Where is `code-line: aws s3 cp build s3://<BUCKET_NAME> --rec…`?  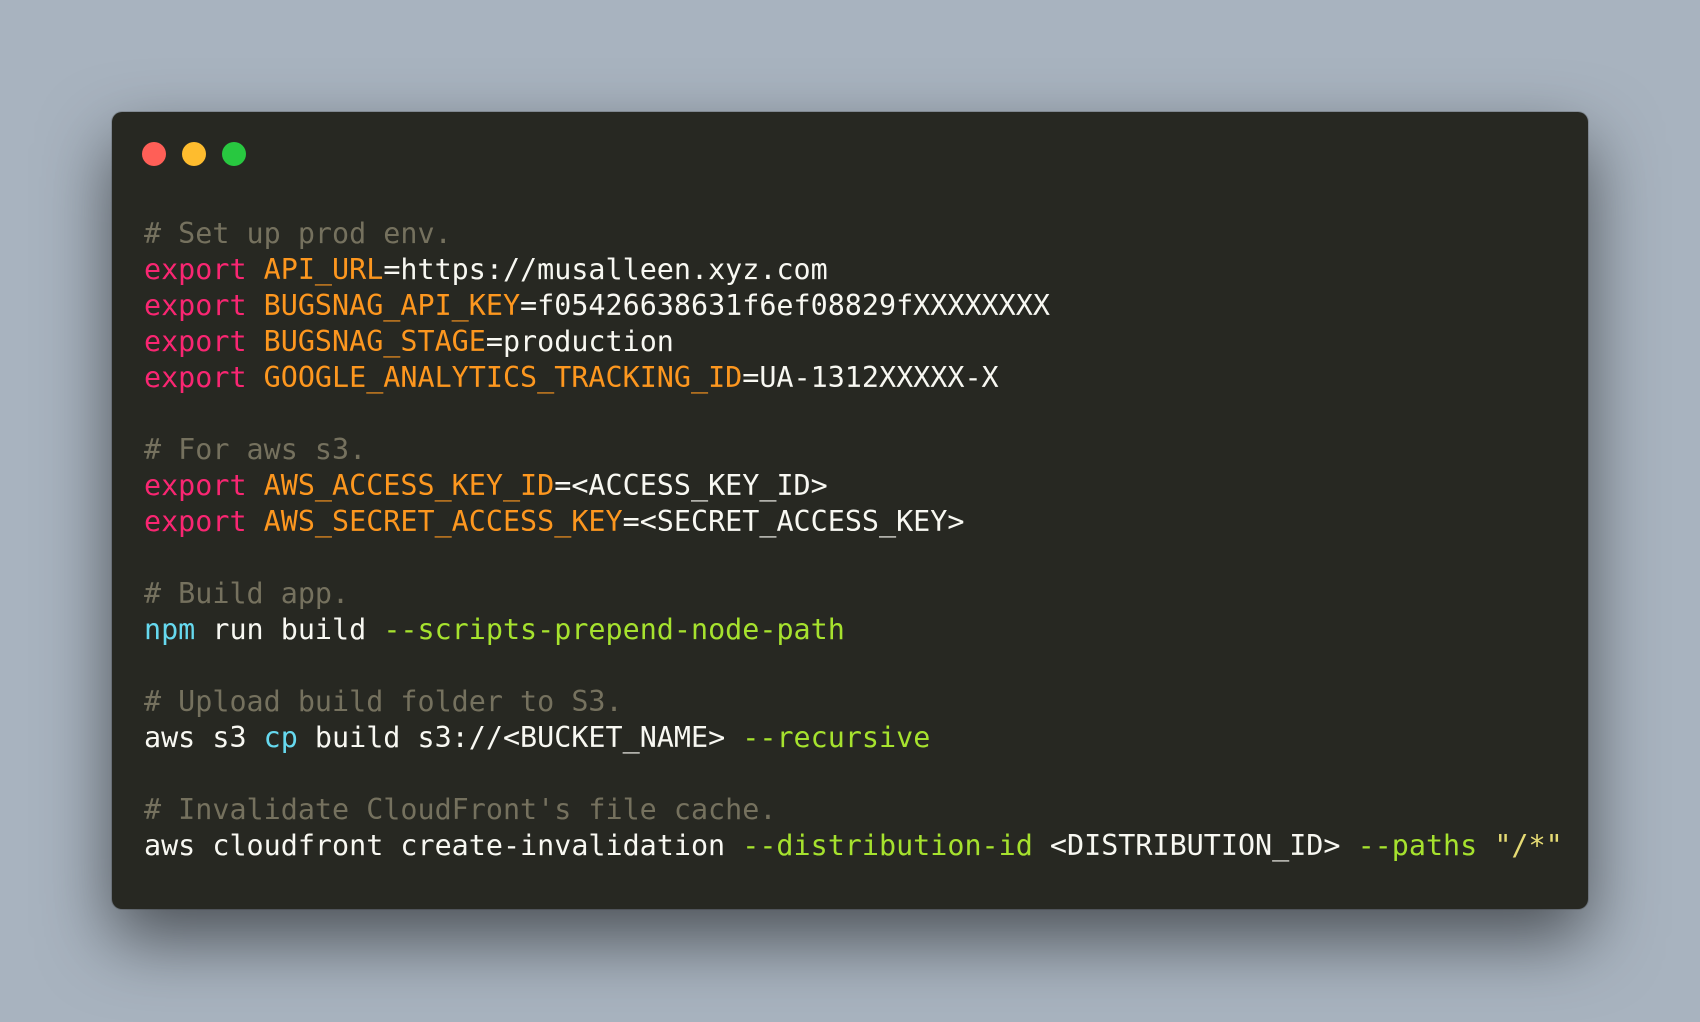
code-line: aws s3 cp build s3://<BUCKET_NAME> --rec… is located at coordinates (853, 738).